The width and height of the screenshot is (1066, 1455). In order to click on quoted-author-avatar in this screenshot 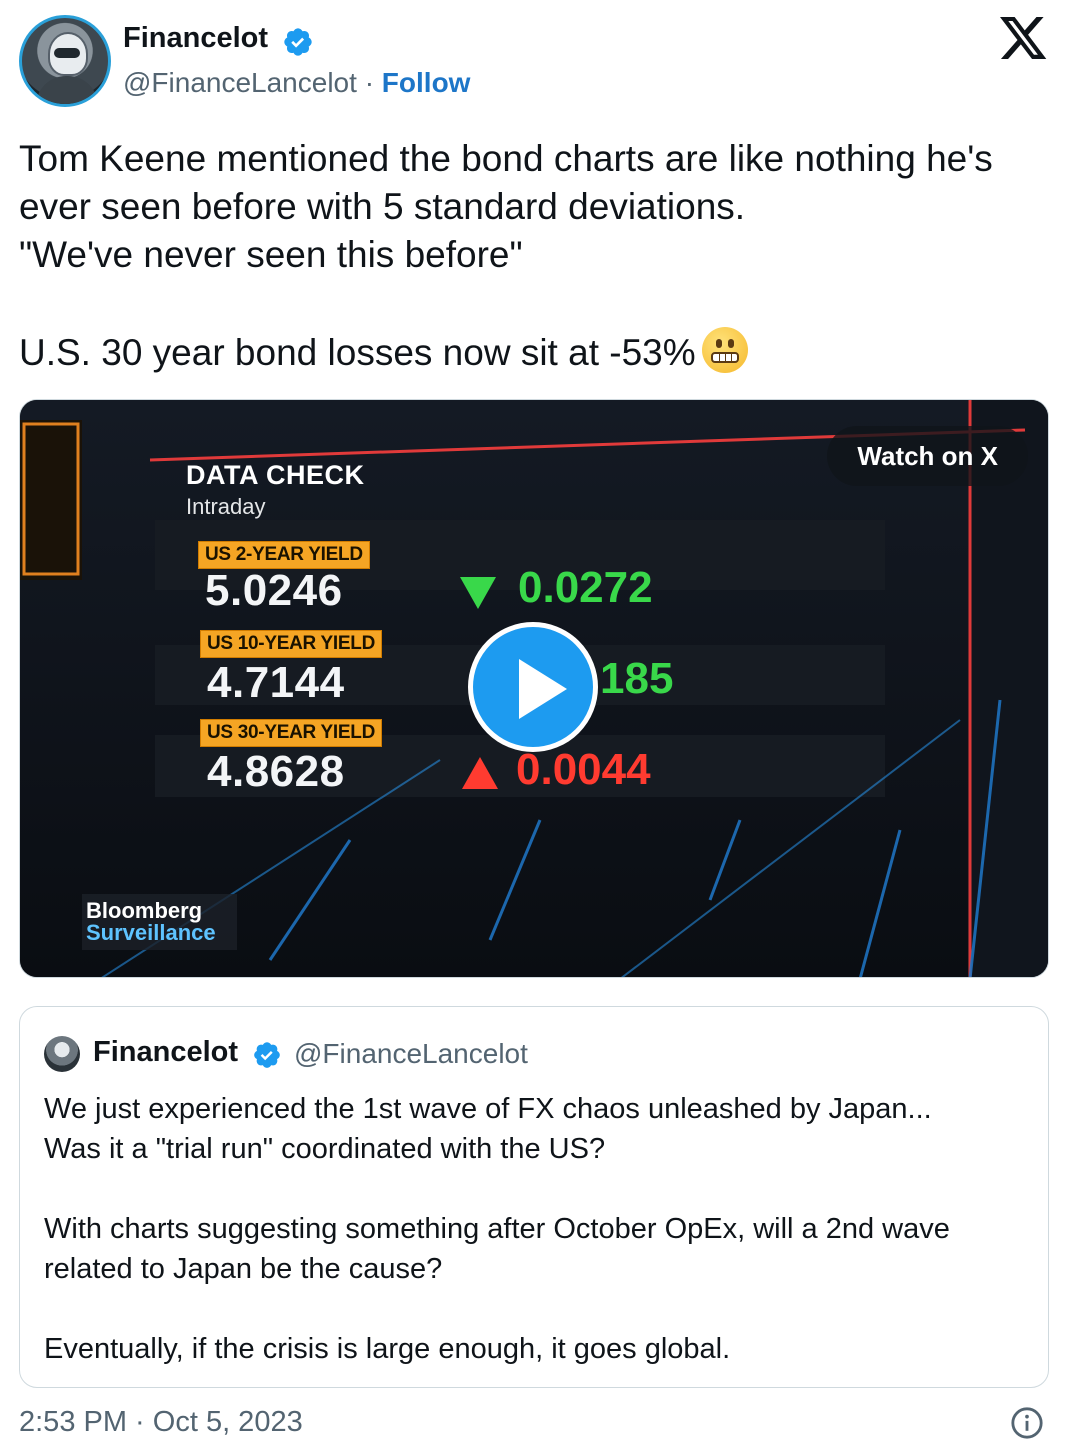, I will do `click(62, 1054)`.